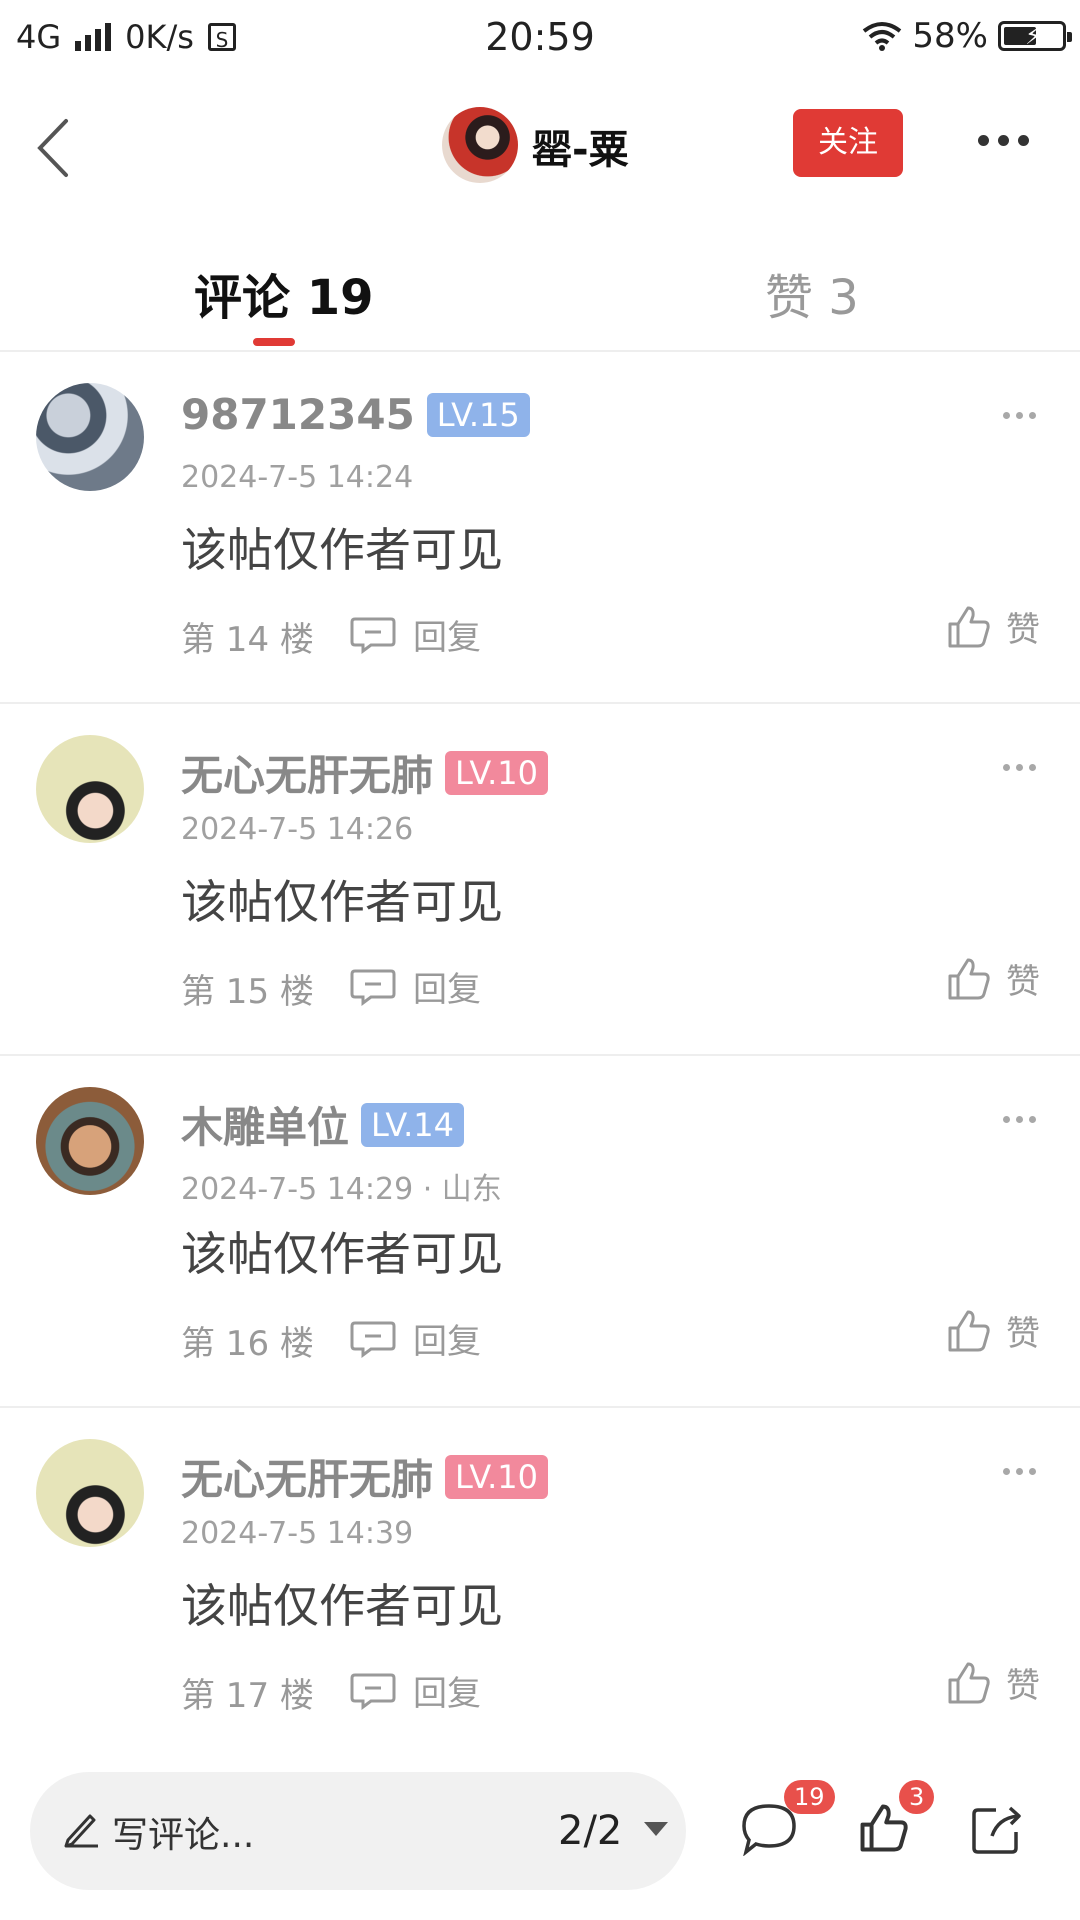 The width and height of the screenshot is (1080, 1920). I want to click on active-tab-indicator, so click(274, 342).